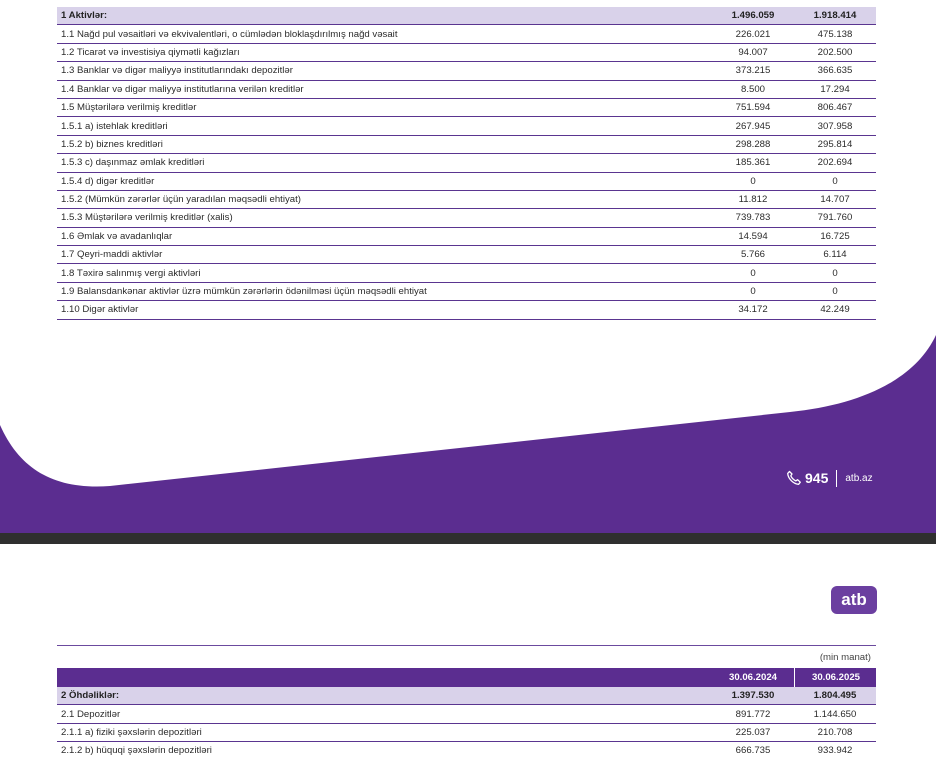 Image resolution: width=936 pixels, height=757 pixels. What do you see at coordinates (835, 34) in the screenshot?
I see `value-2025: 475.138` at bounding box center [835, 34].